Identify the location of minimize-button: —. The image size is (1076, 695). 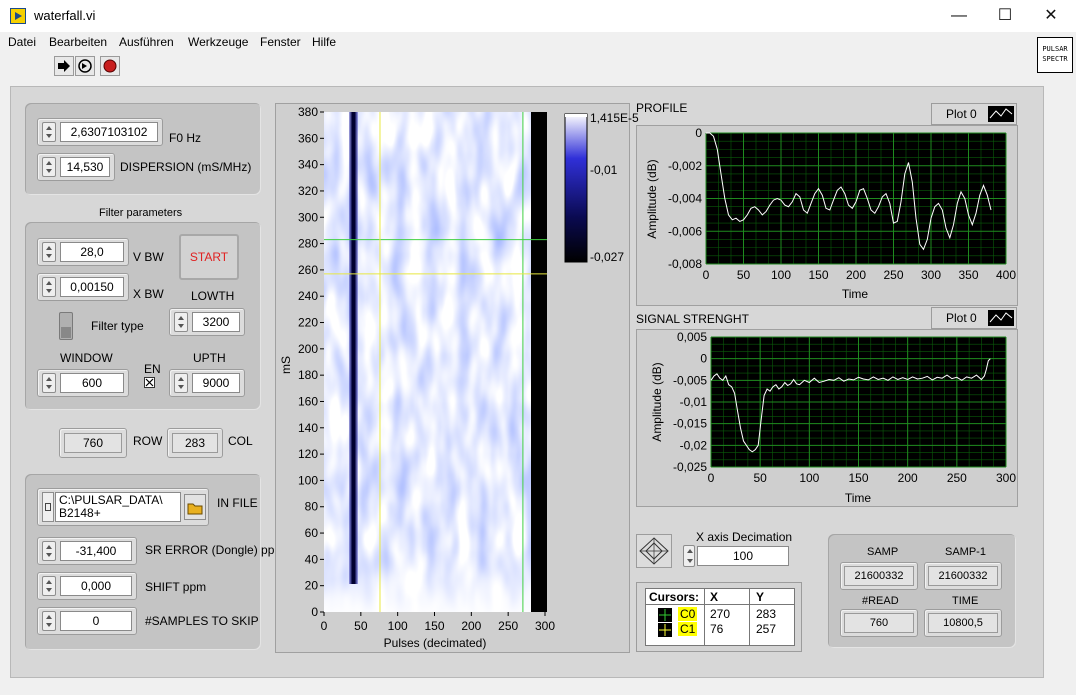
(959, 16).